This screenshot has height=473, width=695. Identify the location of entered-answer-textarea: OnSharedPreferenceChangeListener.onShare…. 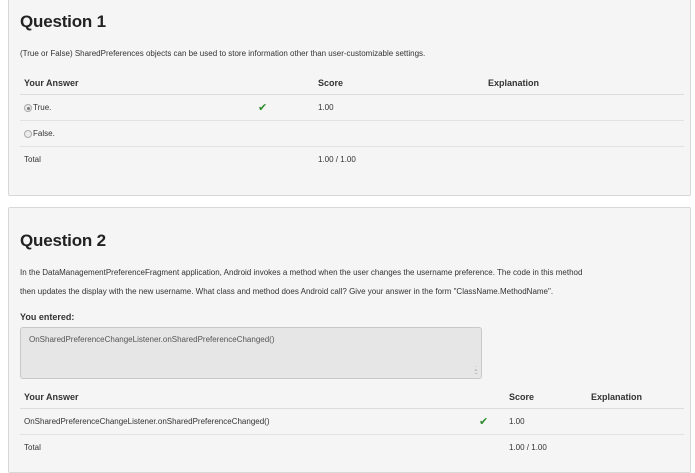
(251, 353).